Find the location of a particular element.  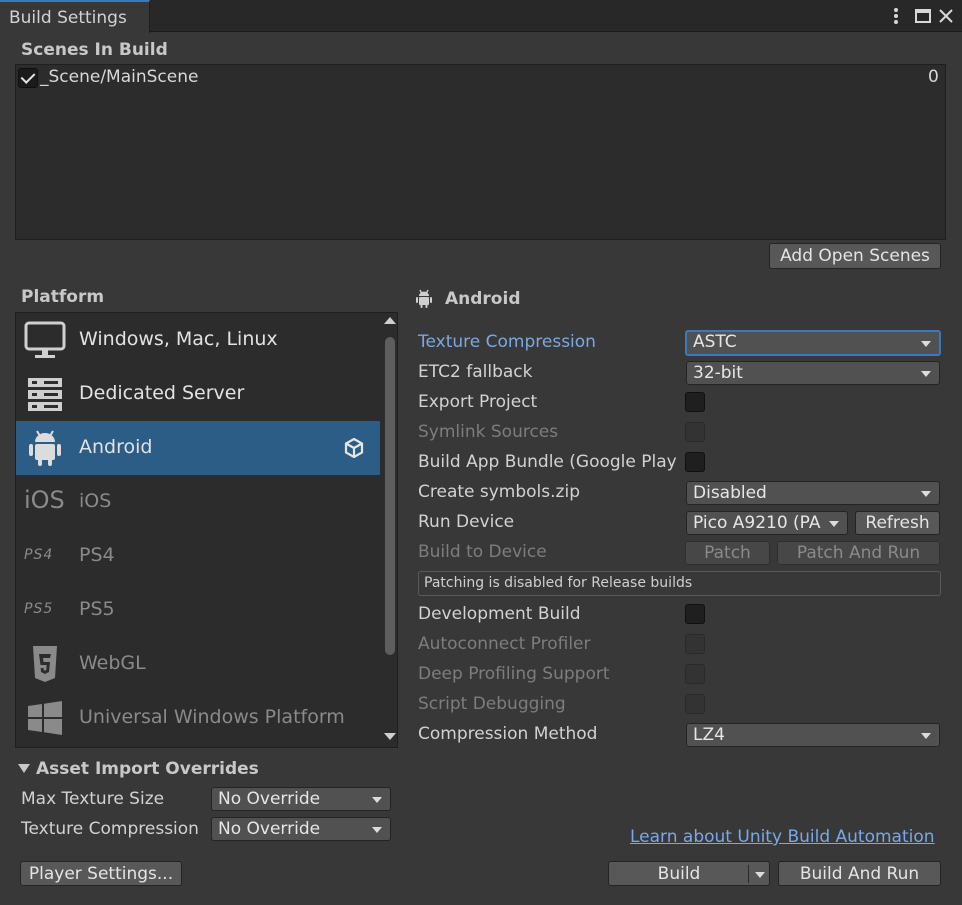

platform-label: Windows, Mac, Linux is located at coordinates (178, 339).